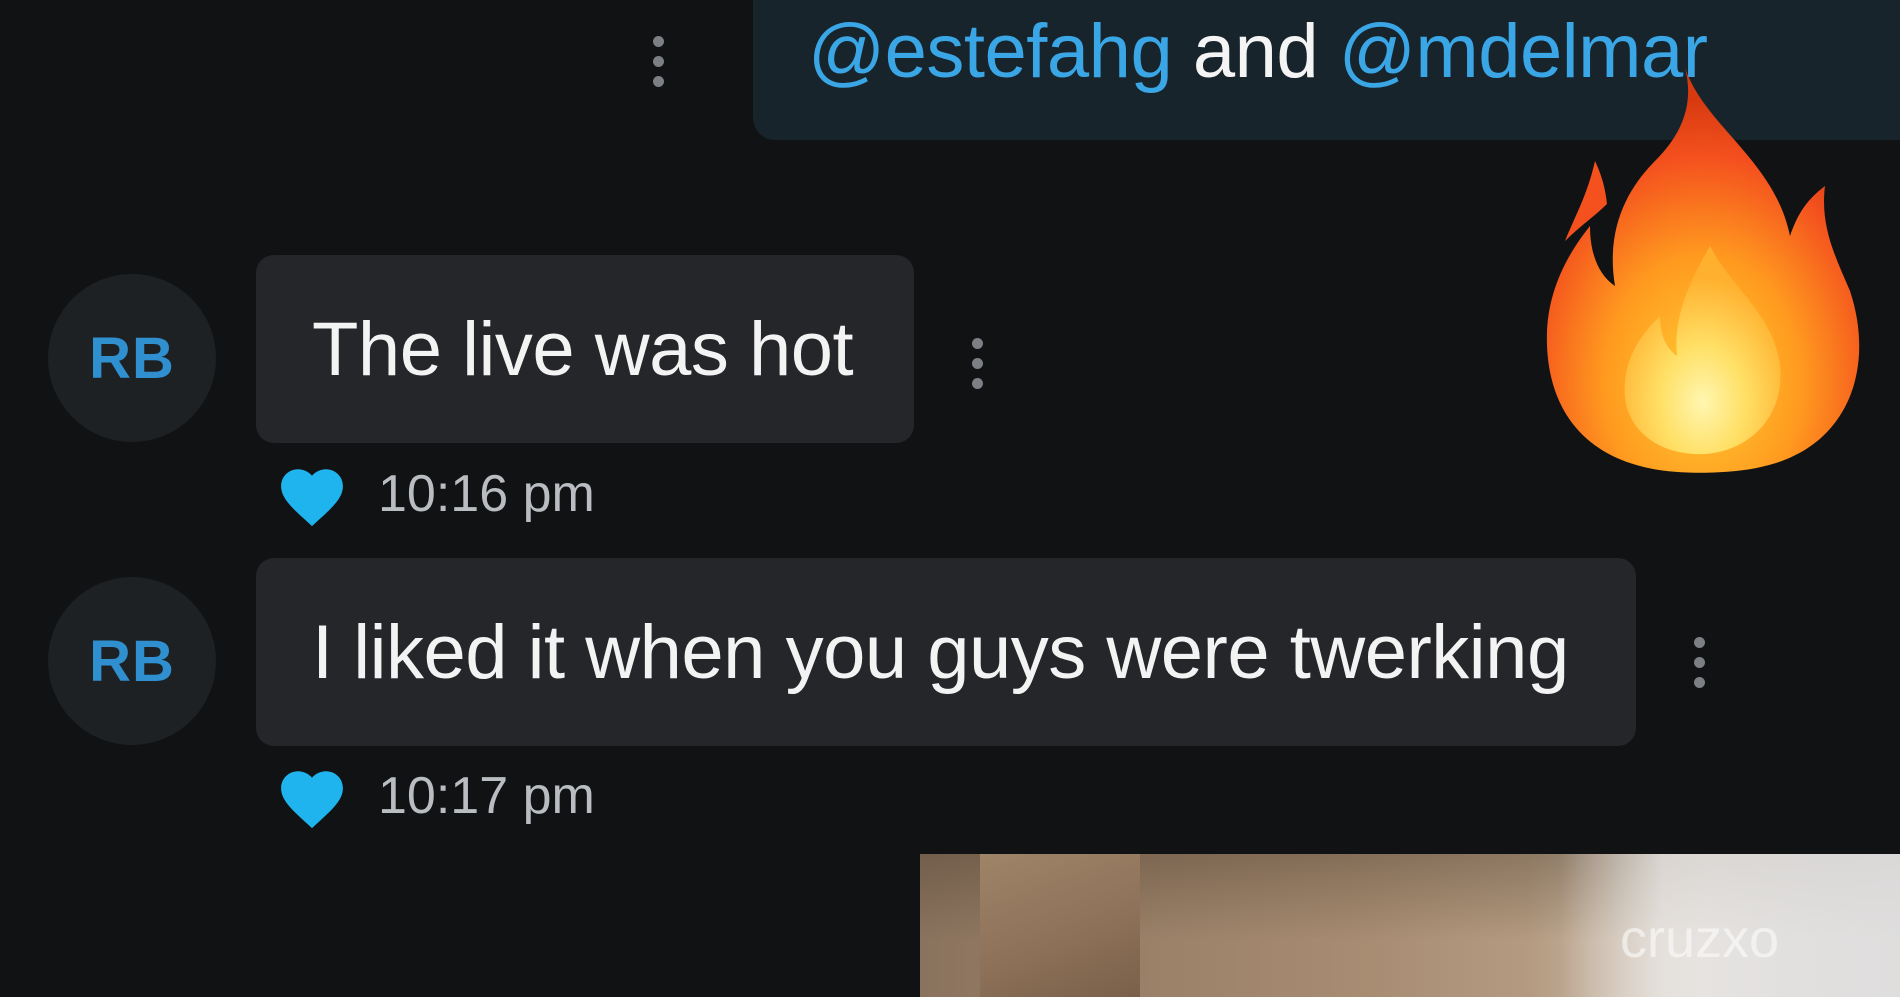  Describe the element at coordinates (940, 652) in the screenshot. I see `message-text: I liked it when you guys were twerking` at that location.